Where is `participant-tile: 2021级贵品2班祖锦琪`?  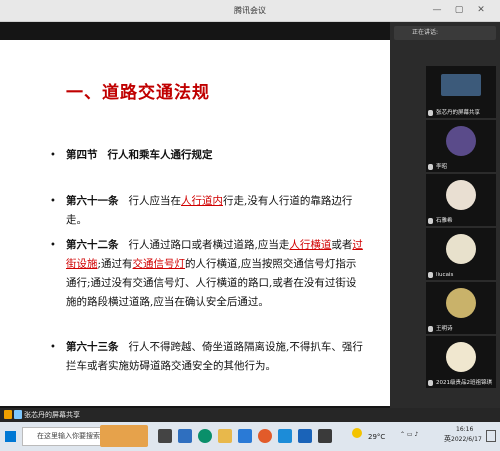 participant-tile: 2021级贵品2班祖锦琪 is located at coordinates (461, 362).